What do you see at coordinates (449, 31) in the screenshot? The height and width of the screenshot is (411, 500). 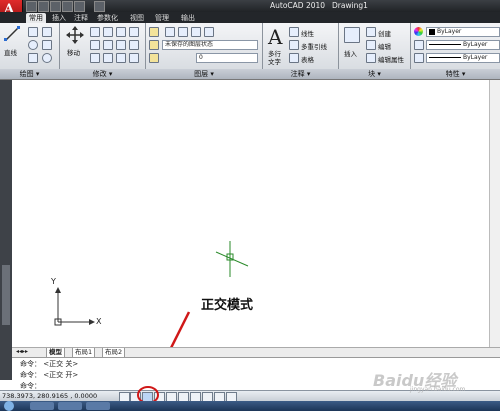 I see `color-value: ByLayer` at bounding box center [449, 31].